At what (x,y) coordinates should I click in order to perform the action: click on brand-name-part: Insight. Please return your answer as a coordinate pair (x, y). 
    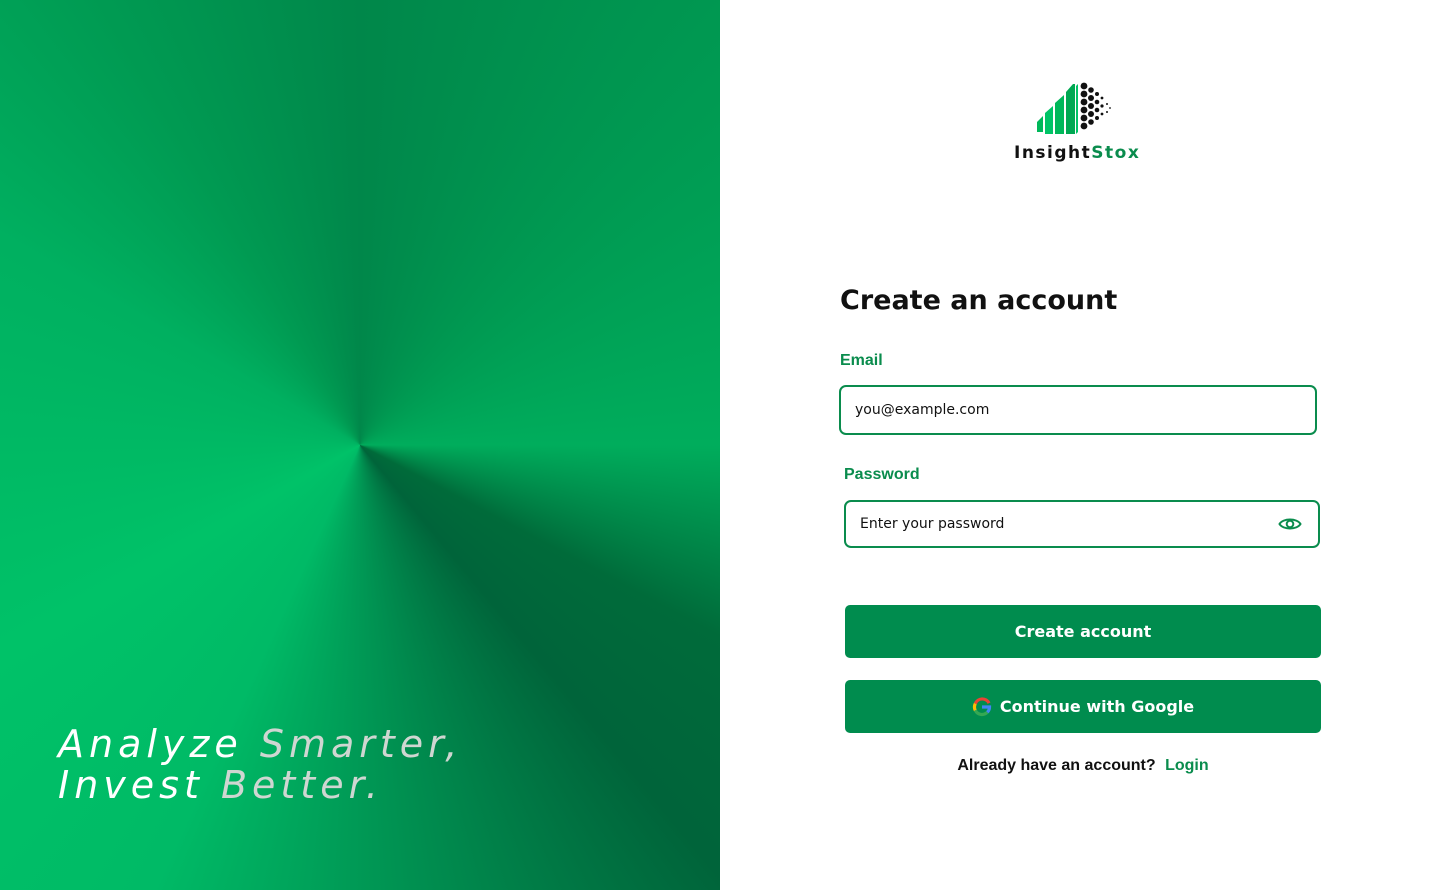
    Looking at the image, I should click on (1053, 153).